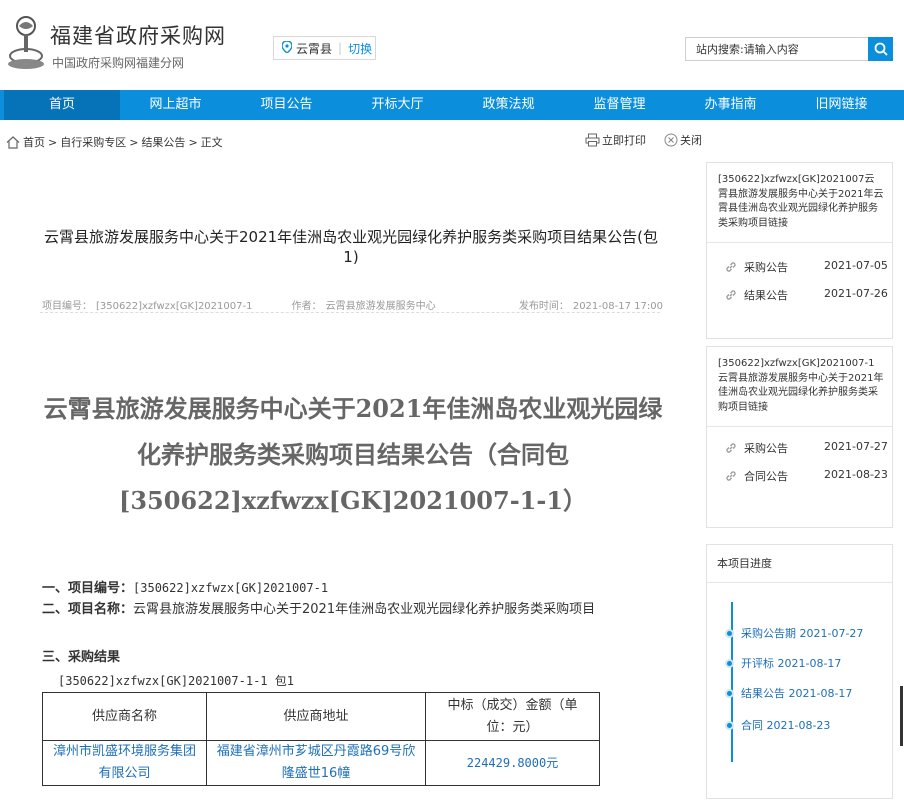 The height and width of the screenshot is (804, 904). I want to click on progress-step-label: 采购公告期 2021-07-27, so click(802, 633).